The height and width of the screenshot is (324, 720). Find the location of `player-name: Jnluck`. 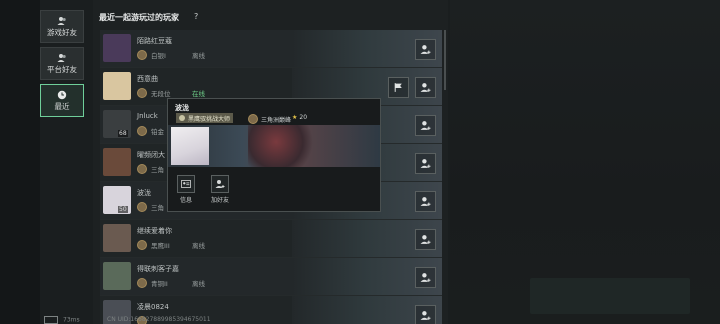

player-name: Jnluck is located at coordinates (147, 116).